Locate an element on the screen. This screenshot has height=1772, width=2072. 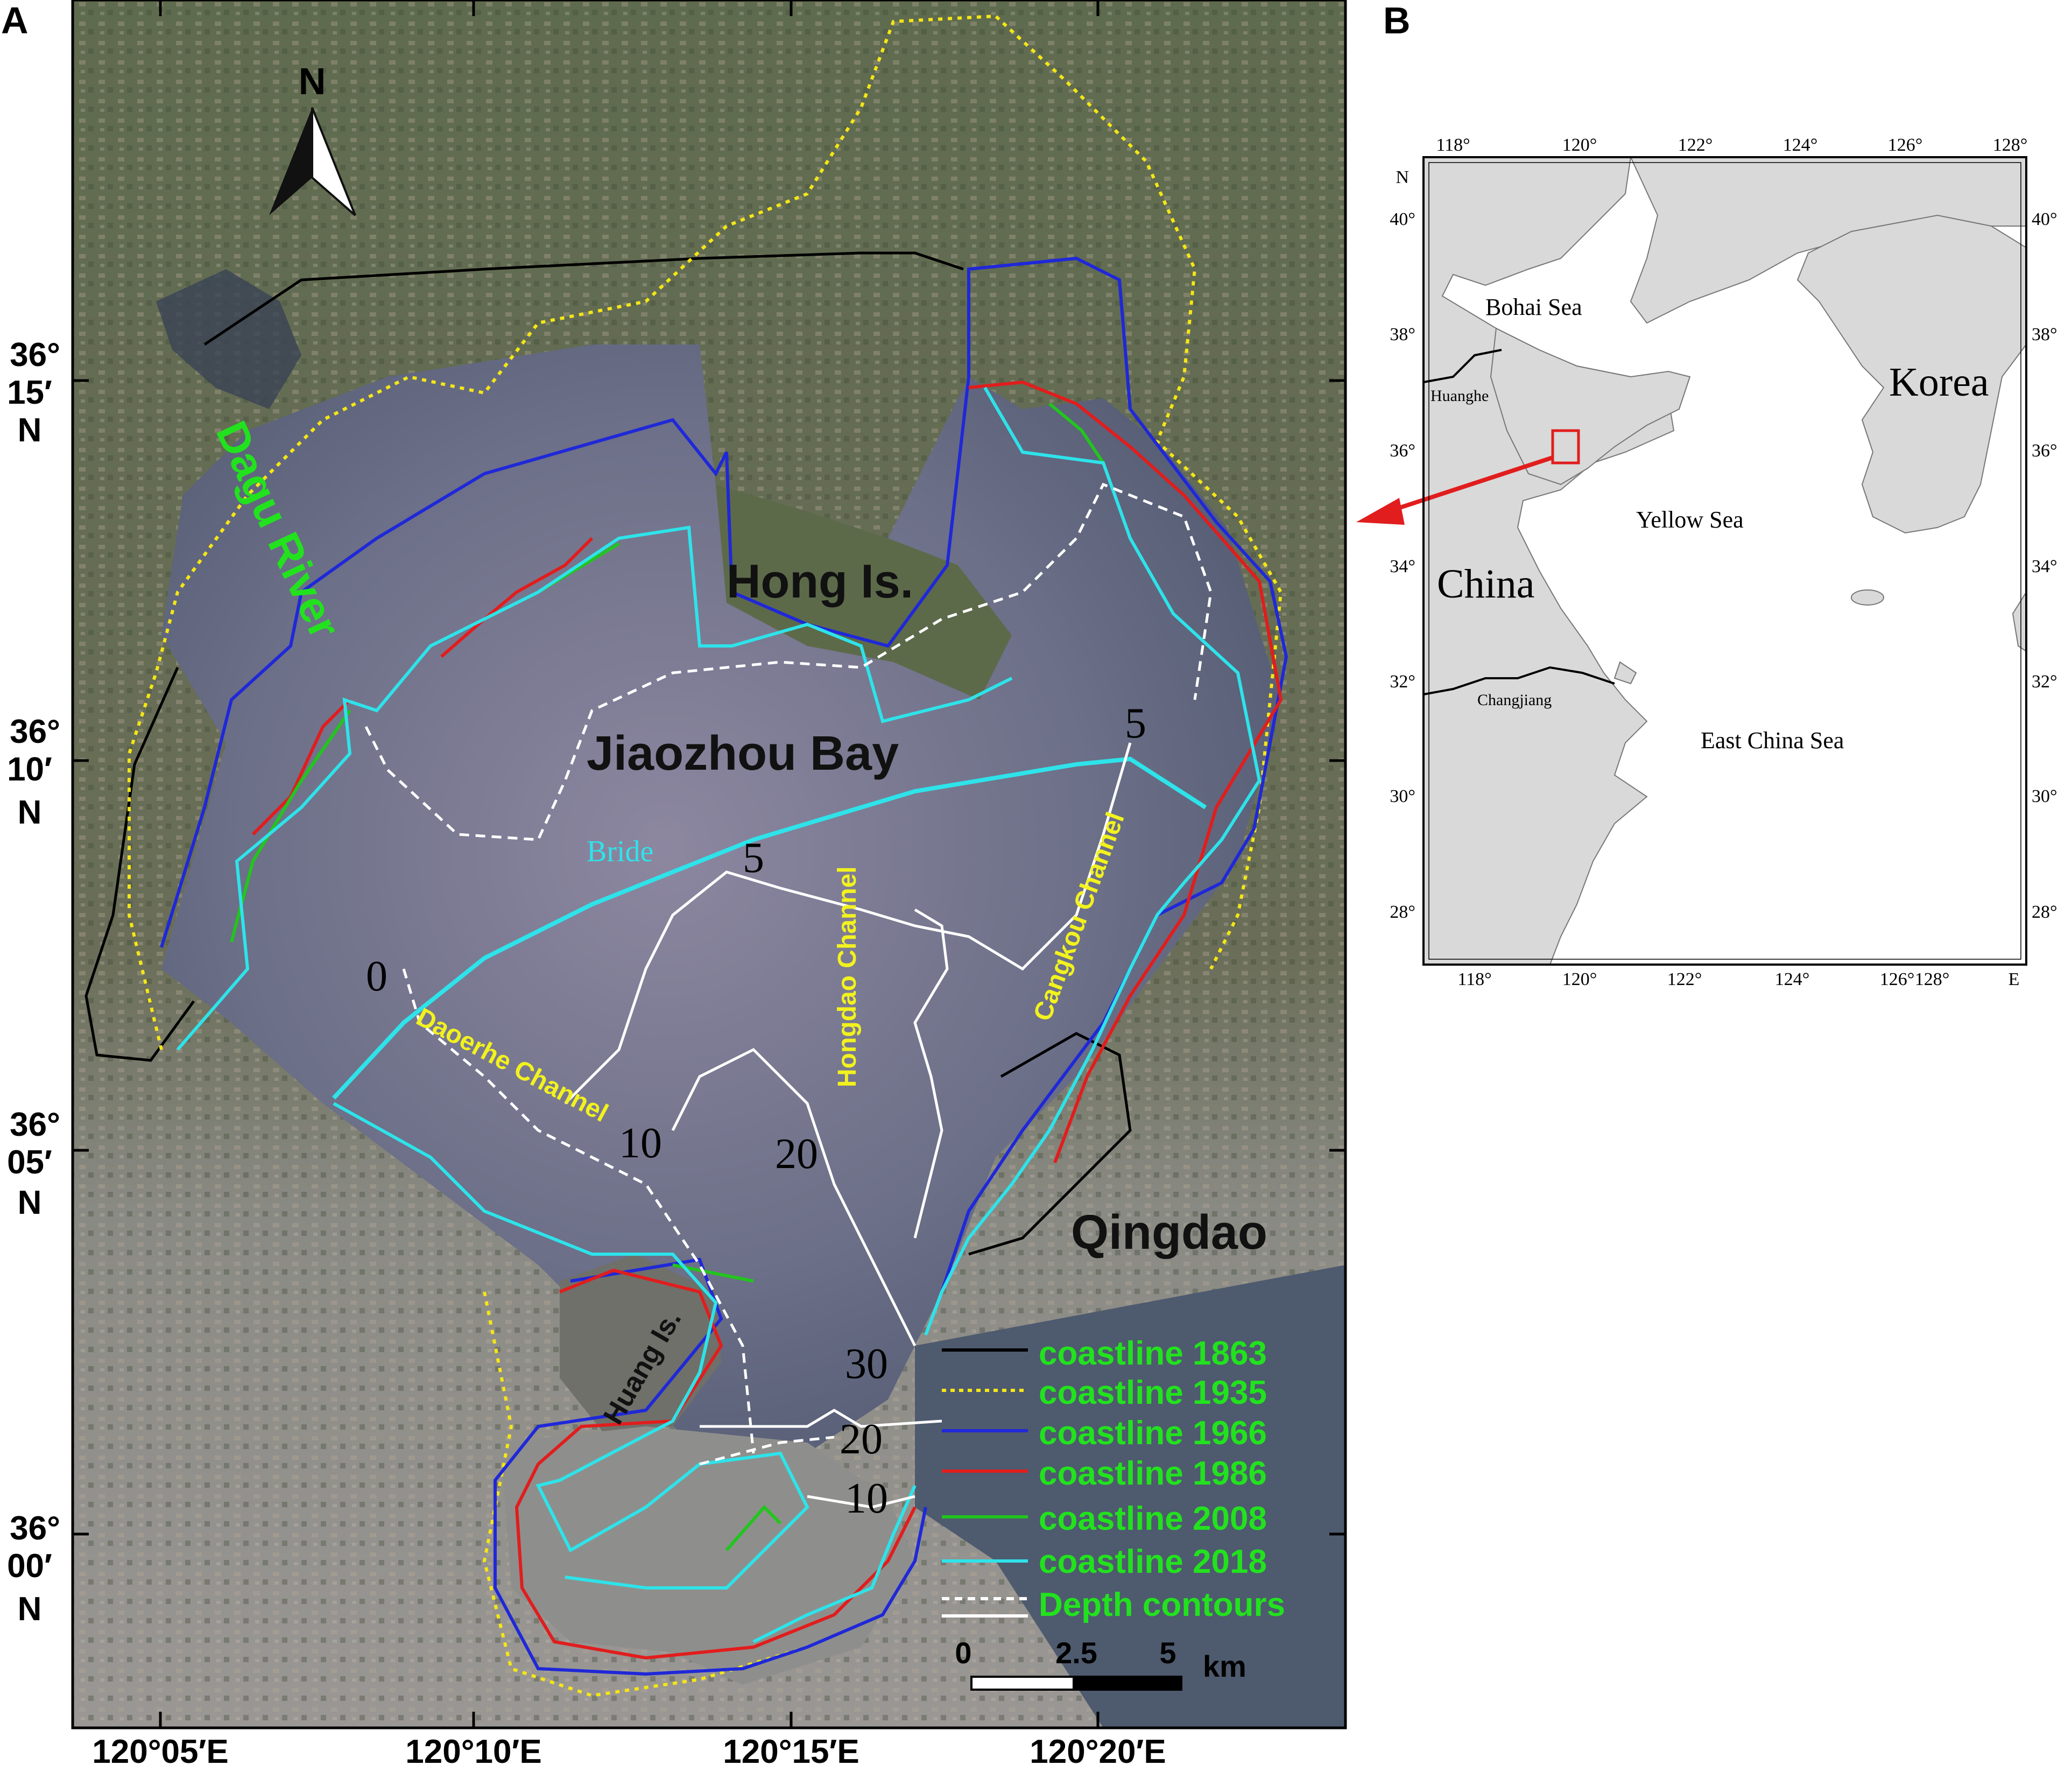
right-lat-label: 40° is located at coordinates (2045, 219).